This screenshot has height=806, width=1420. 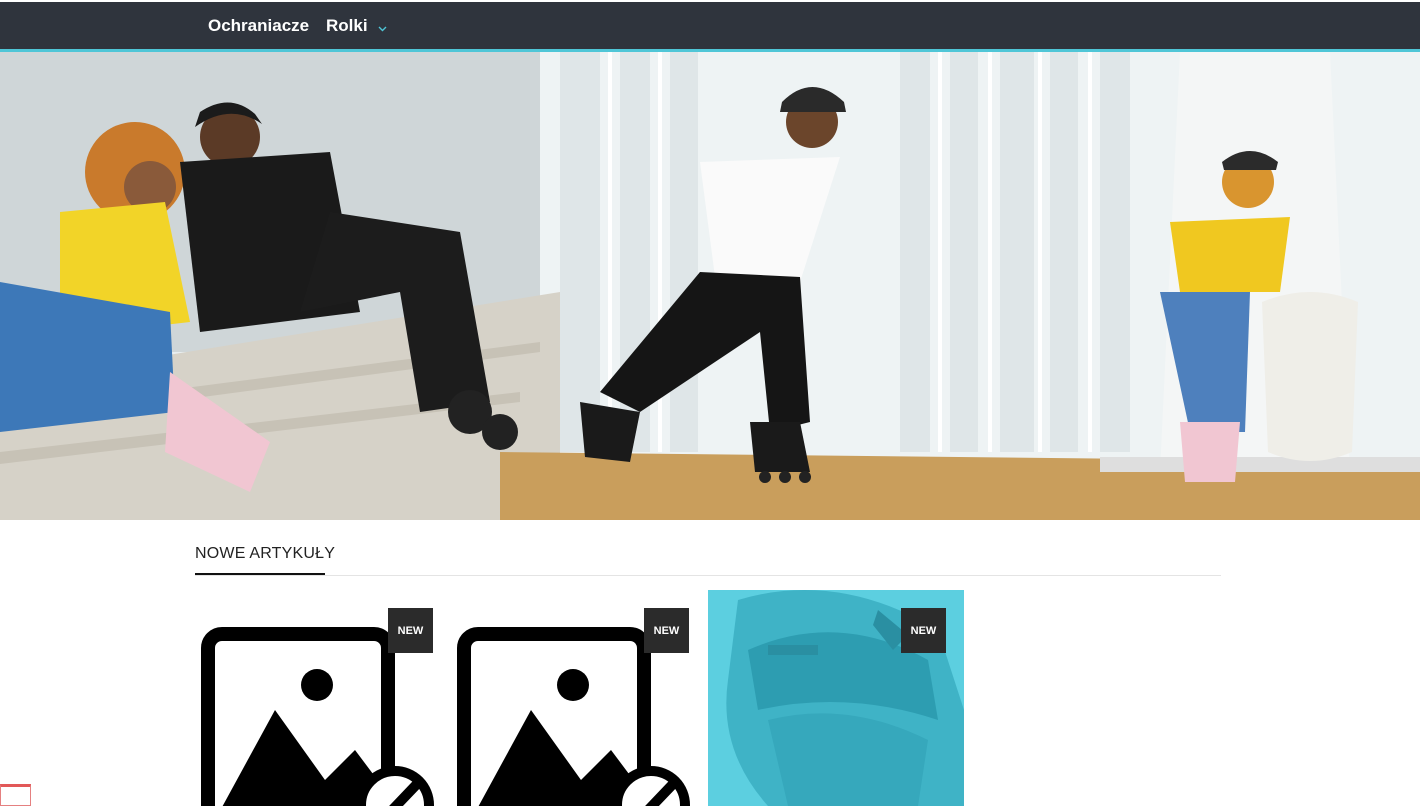 What do you see at coordinates (347, 25) in the screenshot?
I see `nav-item-label: Rolki` at bounding box center [347, 25].